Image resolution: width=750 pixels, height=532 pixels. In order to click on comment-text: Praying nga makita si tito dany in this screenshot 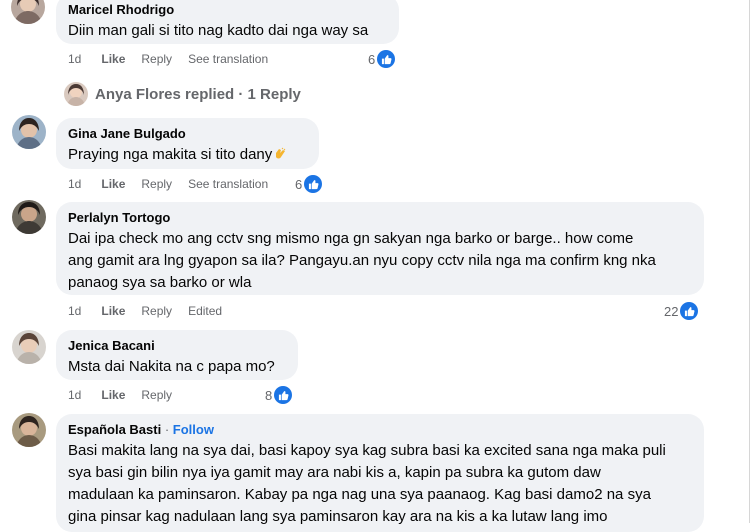, I will do `click(187, 155)`.